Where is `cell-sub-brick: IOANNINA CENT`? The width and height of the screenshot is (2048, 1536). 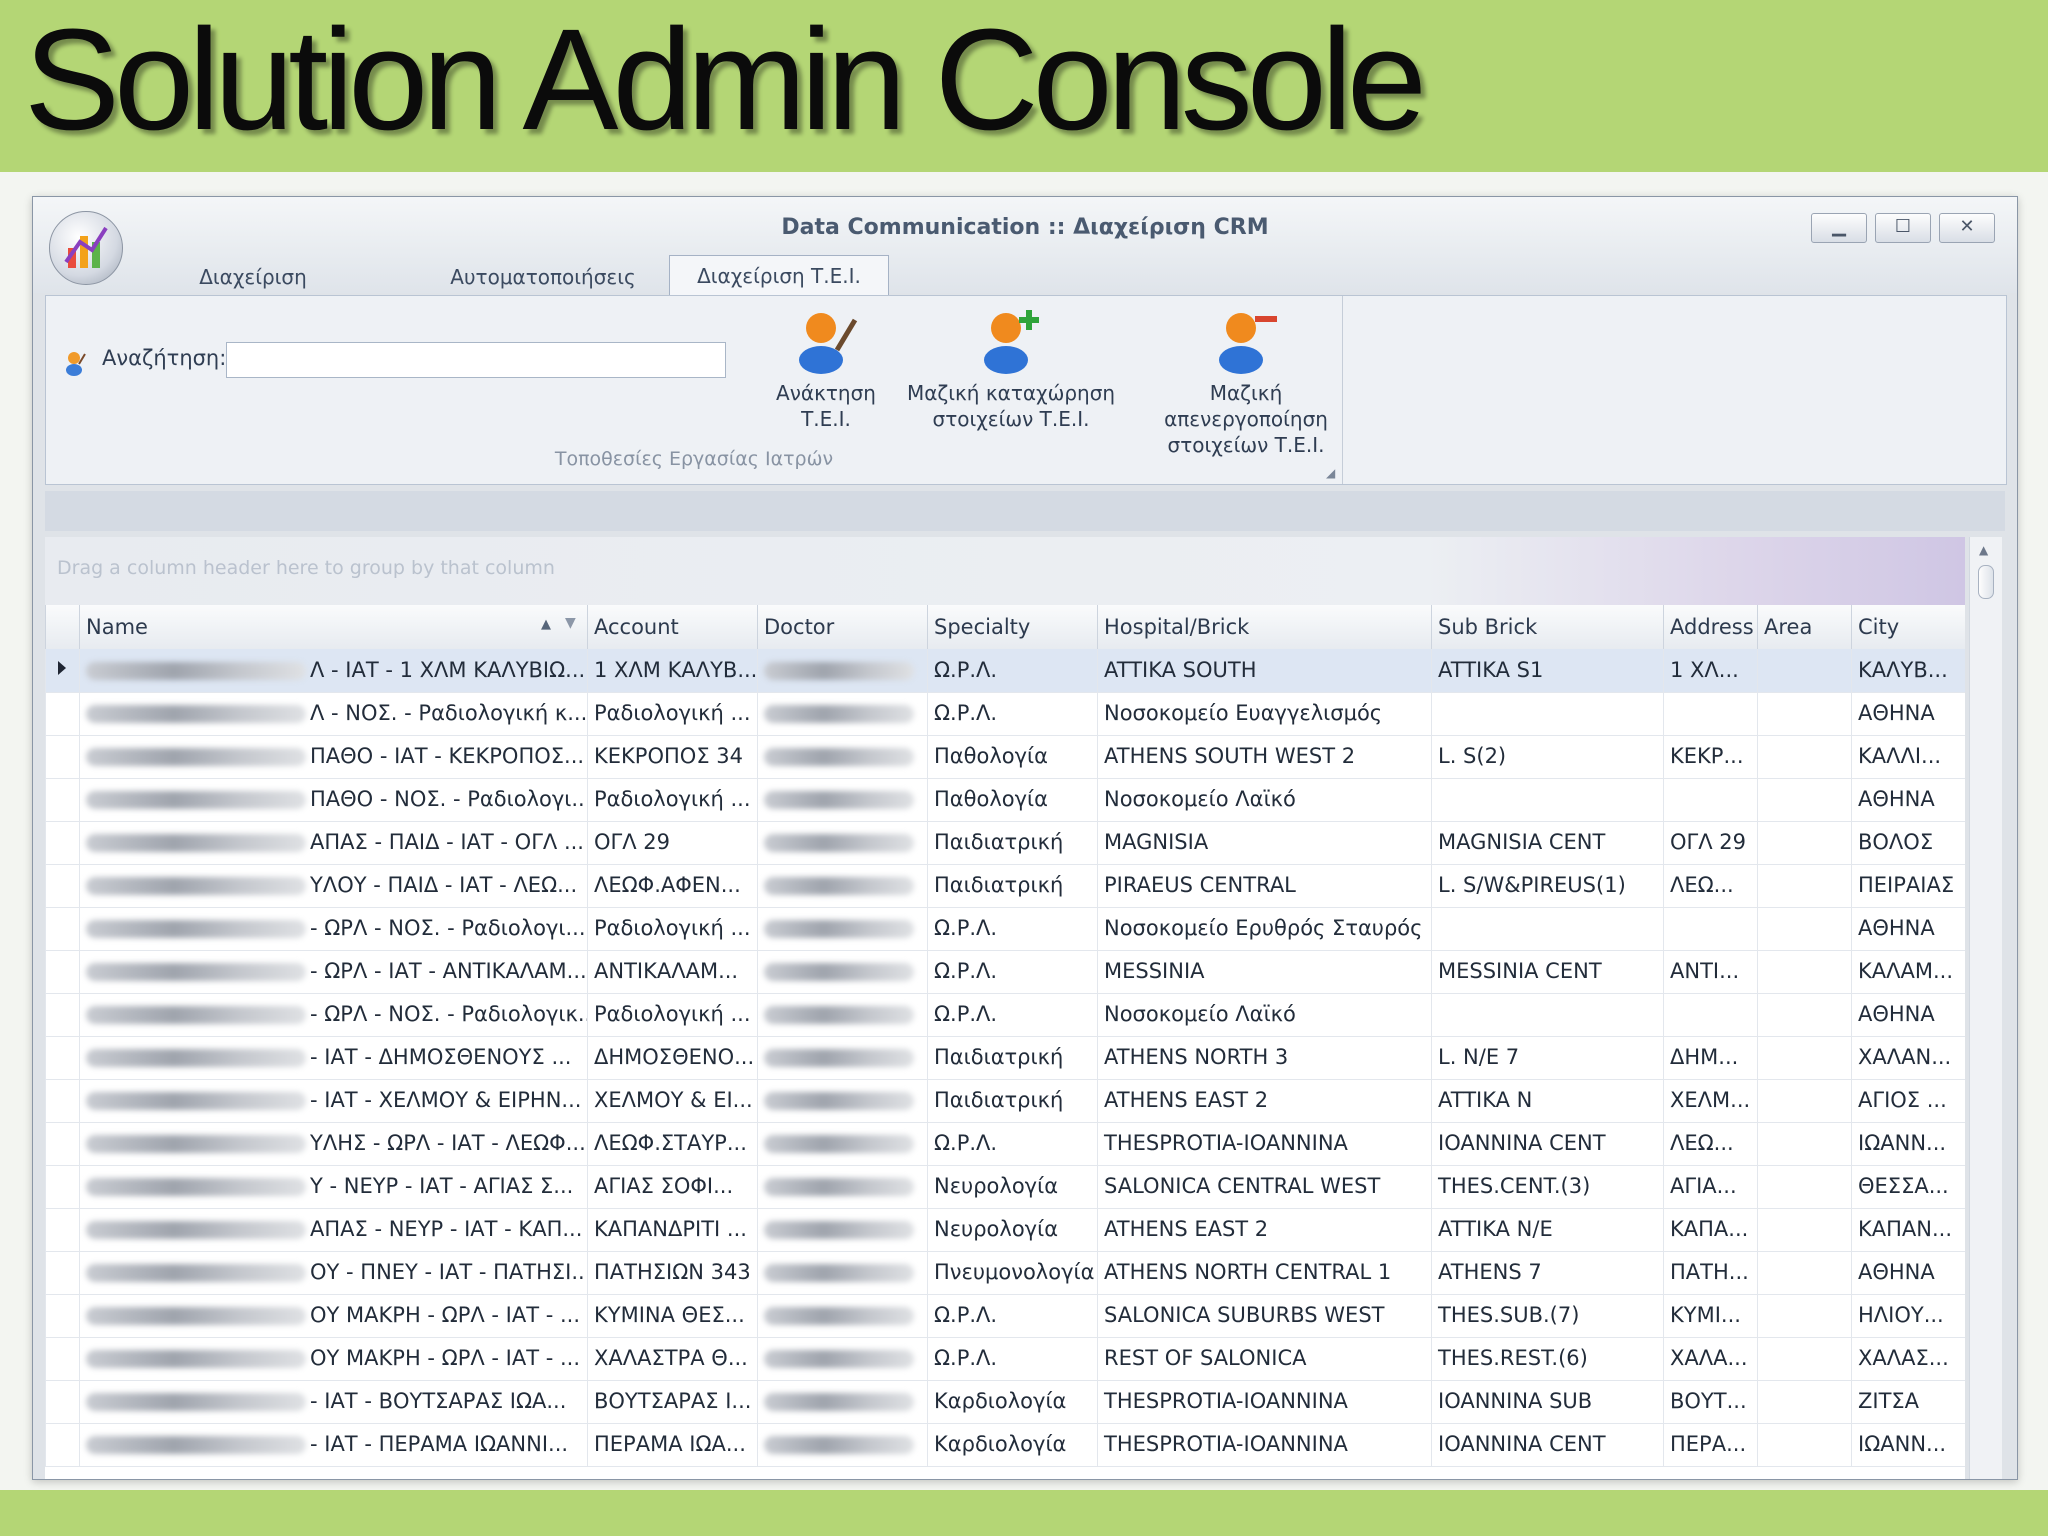 cell-sub-brick: IOANNINA CENT is located at coordinates (1547, 1143).